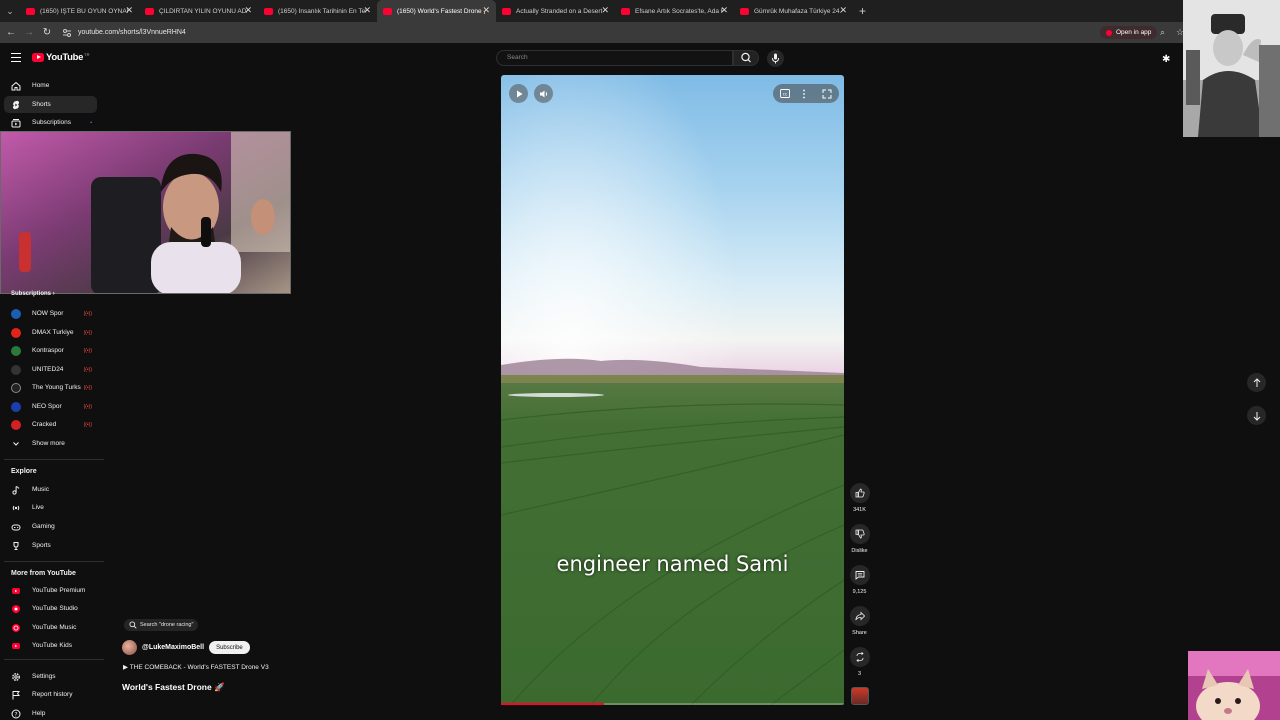 The height and width of the screenshot is (720, 1280). What do you see at coordinates (33, 294) in the screenshot?
I see `subscriptions-section-header: Subscriptions ›` at bounding box center [33, 294].